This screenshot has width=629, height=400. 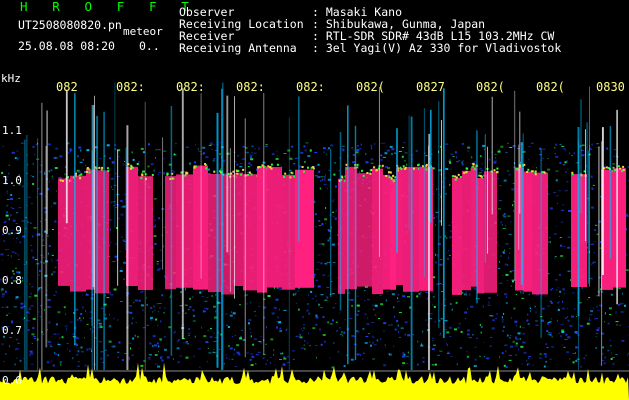 I want to click on file-name: UT2508080820.pn, so click(x=70, y=25).